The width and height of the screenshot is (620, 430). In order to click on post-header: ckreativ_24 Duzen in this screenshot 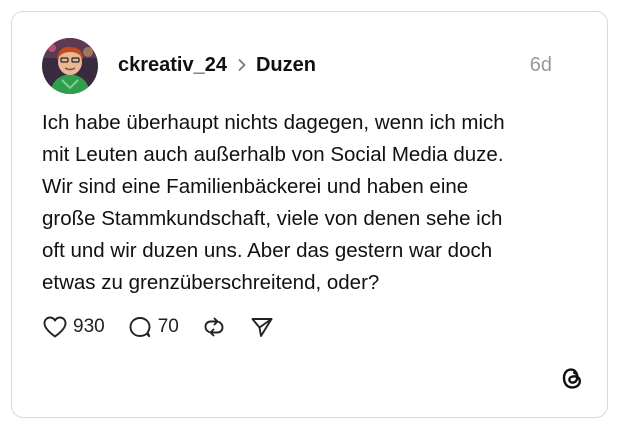, I will do `click(217, 65)`.